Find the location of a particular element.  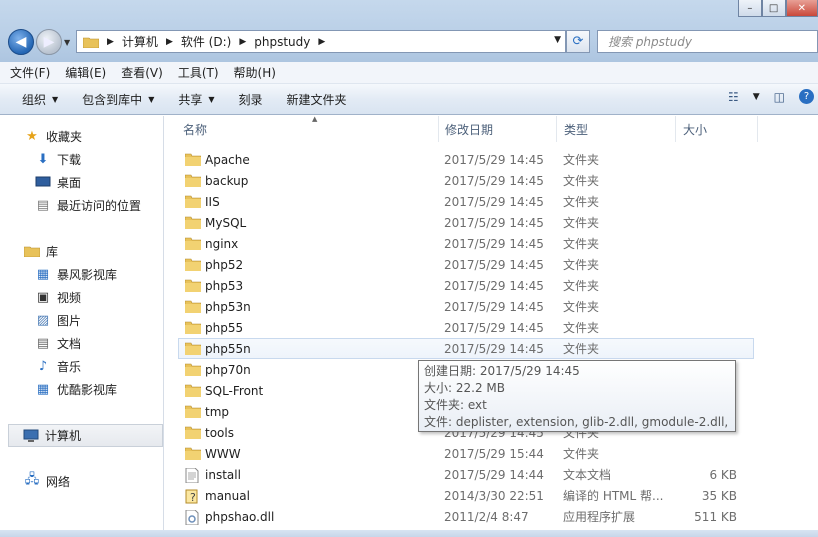

window-controls: – □ ✕ is located at coordinates (778, 8).